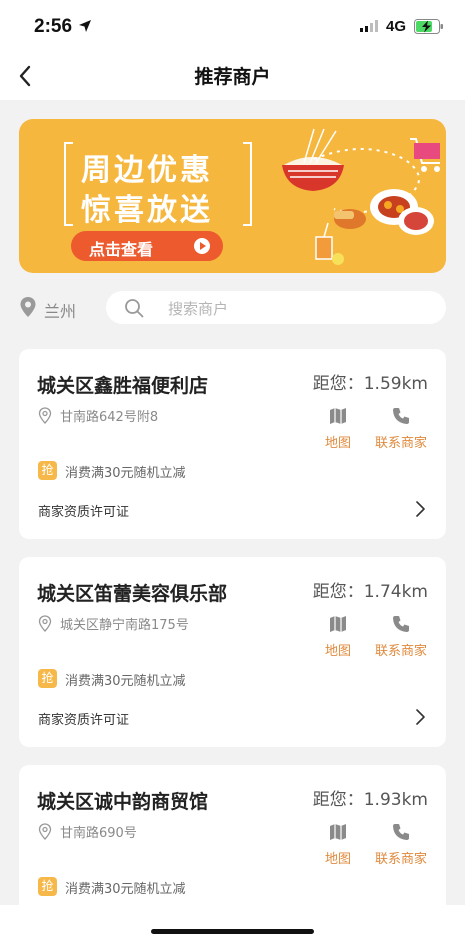 Image resolution: width=465 pixels, height=943 pixels. What do you see at coordinates (232, 931) in the screenshot?
I see `home-indicator` at bounding box center [232, 931].